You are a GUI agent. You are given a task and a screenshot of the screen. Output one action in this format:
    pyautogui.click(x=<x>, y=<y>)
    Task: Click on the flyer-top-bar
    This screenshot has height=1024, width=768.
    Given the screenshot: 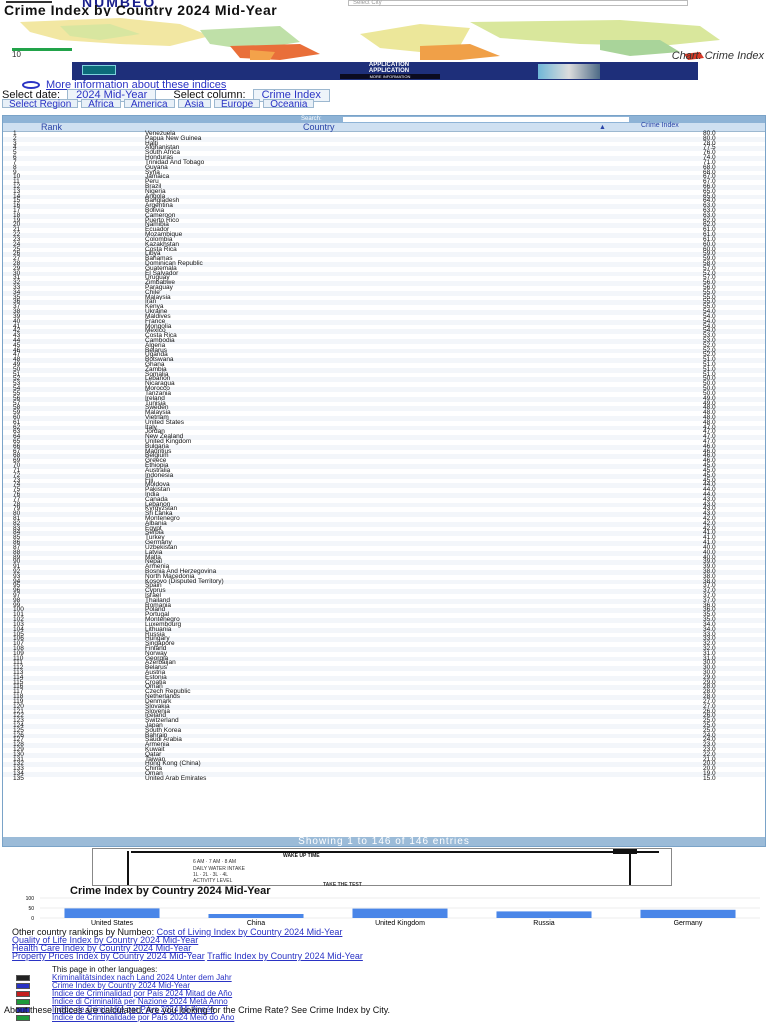 What is the action you would take?
    pyautogui.click(x=395, y=852)
    